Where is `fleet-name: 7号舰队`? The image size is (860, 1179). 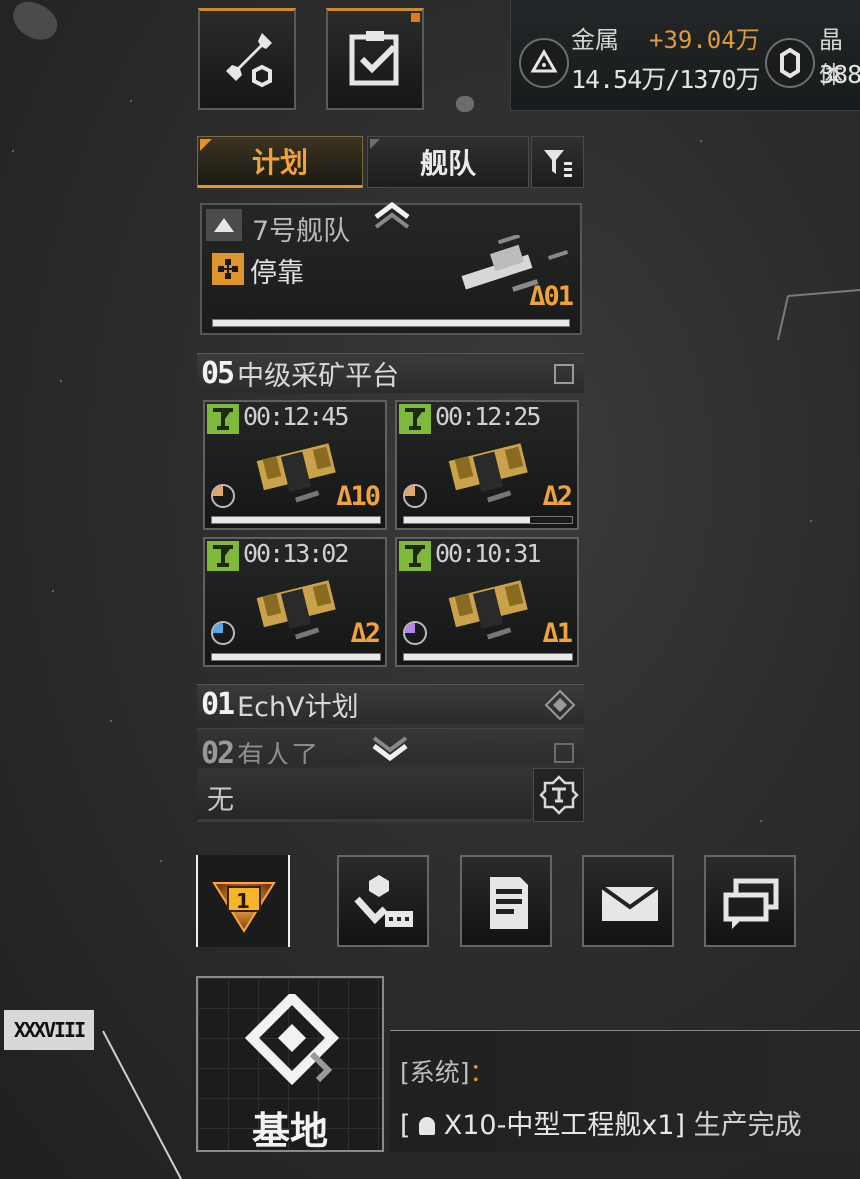
fleet-name: 7号舰队 is located at coordinates (301, 231).